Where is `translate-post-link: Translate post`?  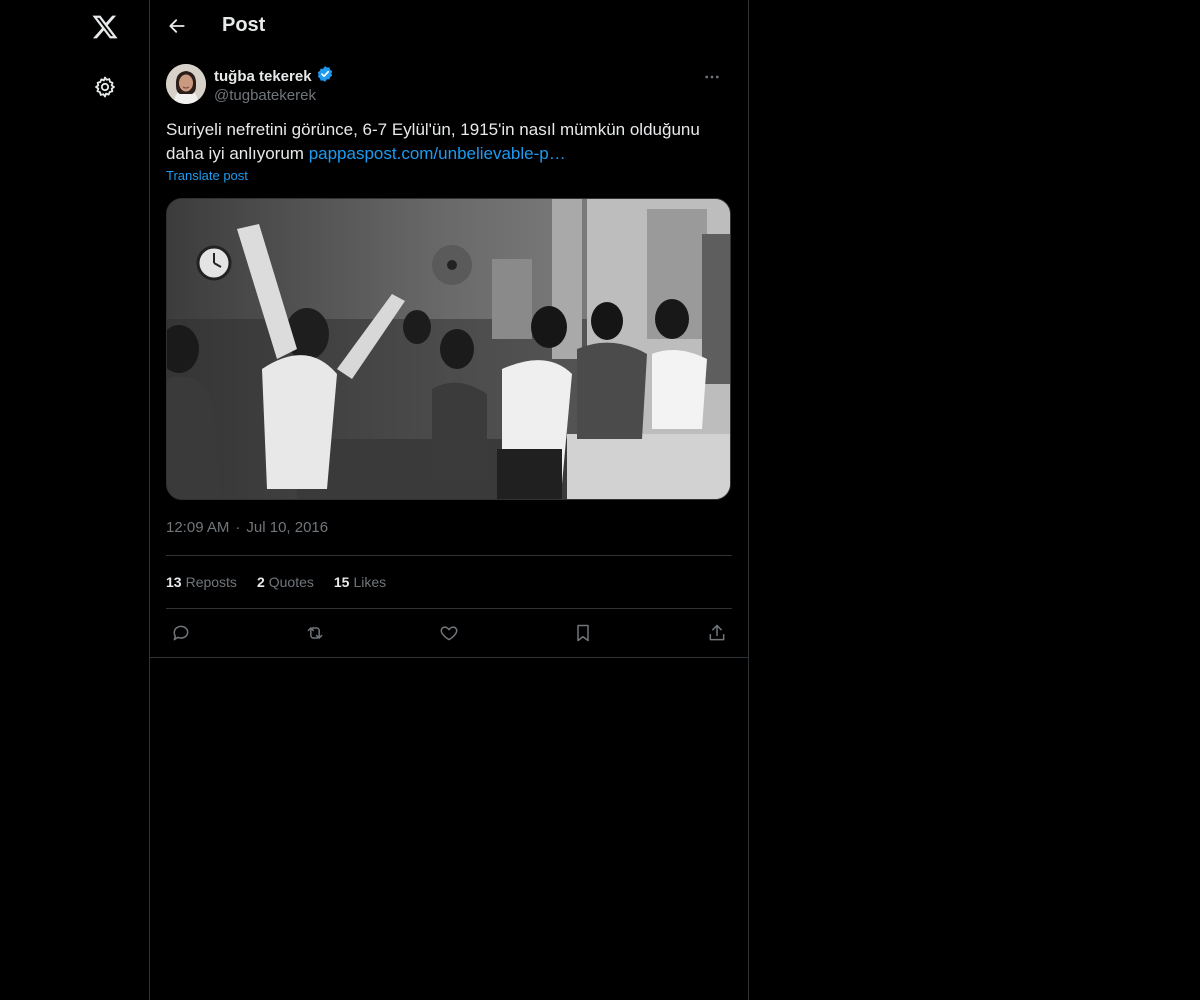
translate-post-link: Translate post is located at coordinates (207, 175).